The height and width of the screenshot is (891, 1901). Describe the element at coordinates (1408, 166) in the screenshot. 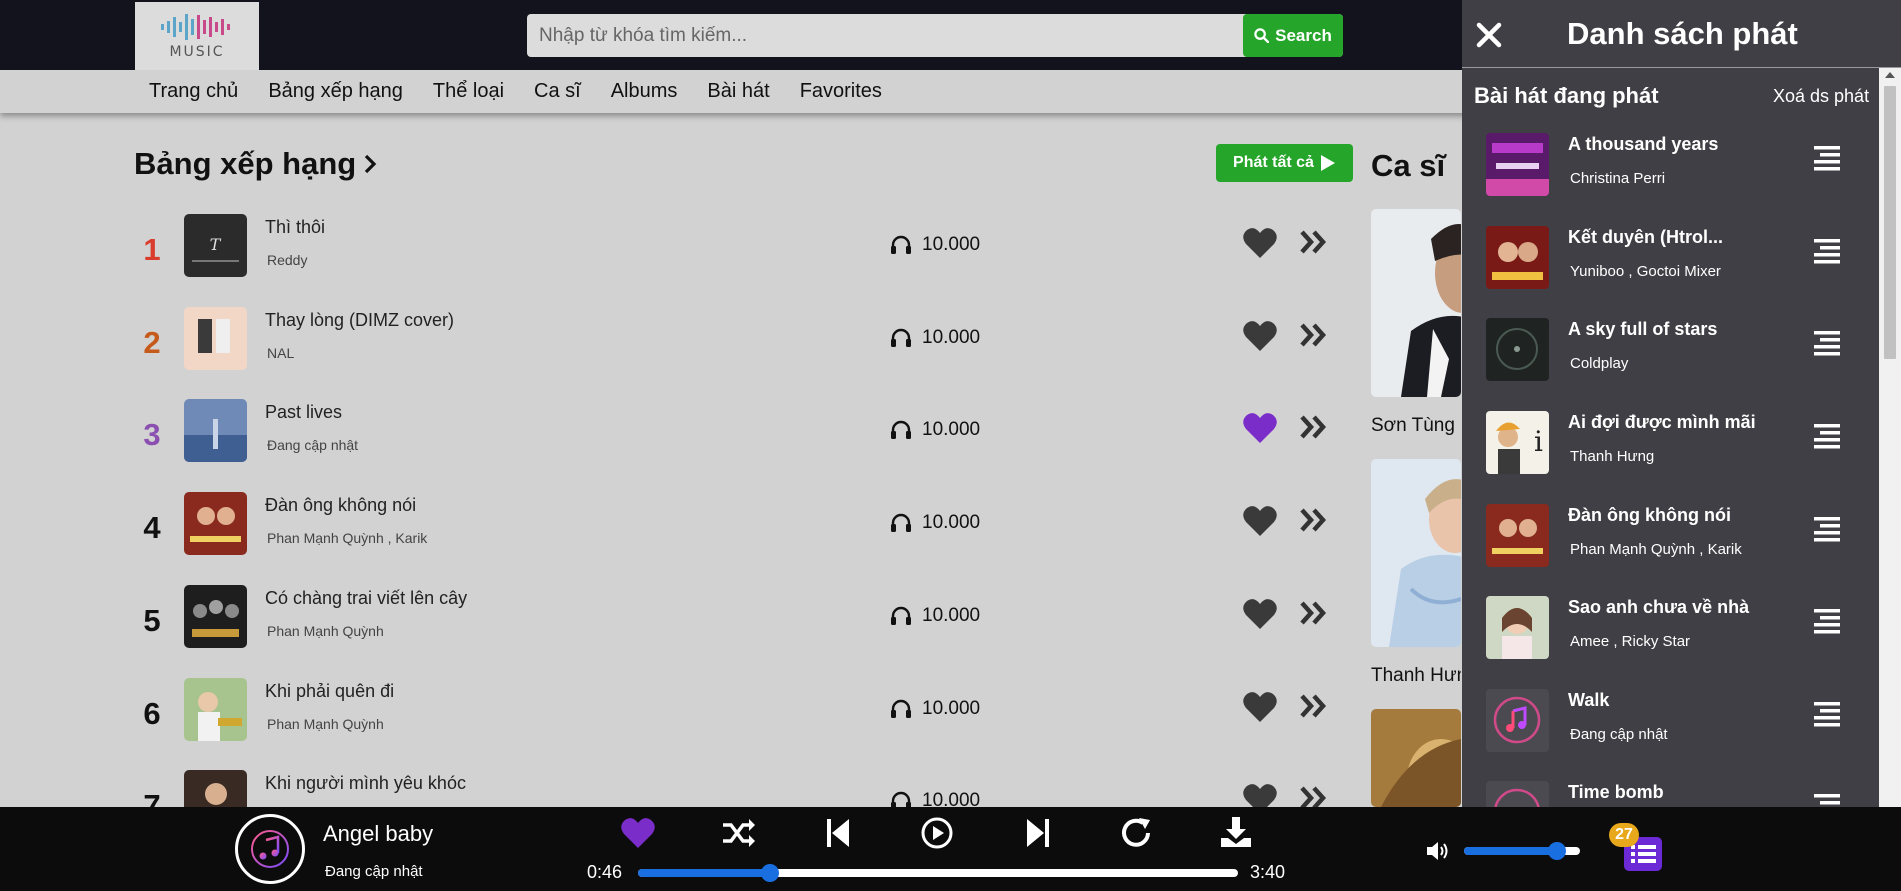

I see `singers-heading: Ca sĩ` at that location.